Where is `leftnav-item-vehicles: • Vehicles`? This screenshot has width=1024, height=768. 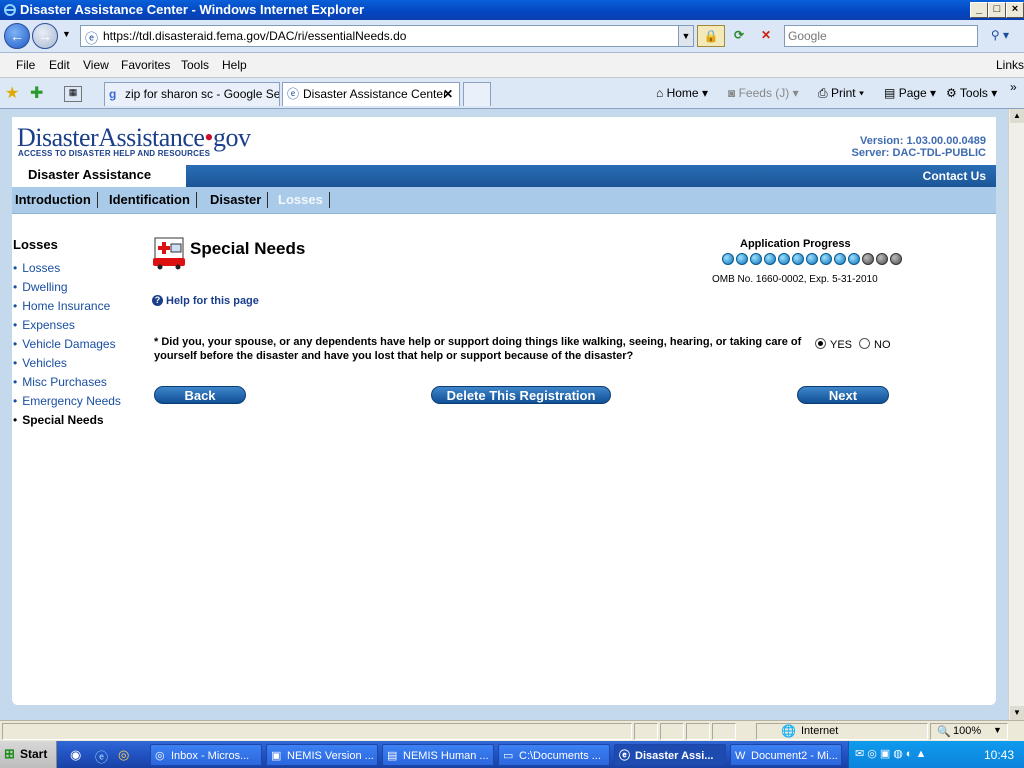
leftnav-item-vehicles: • Vehicles is located at coordinates (40, 363).